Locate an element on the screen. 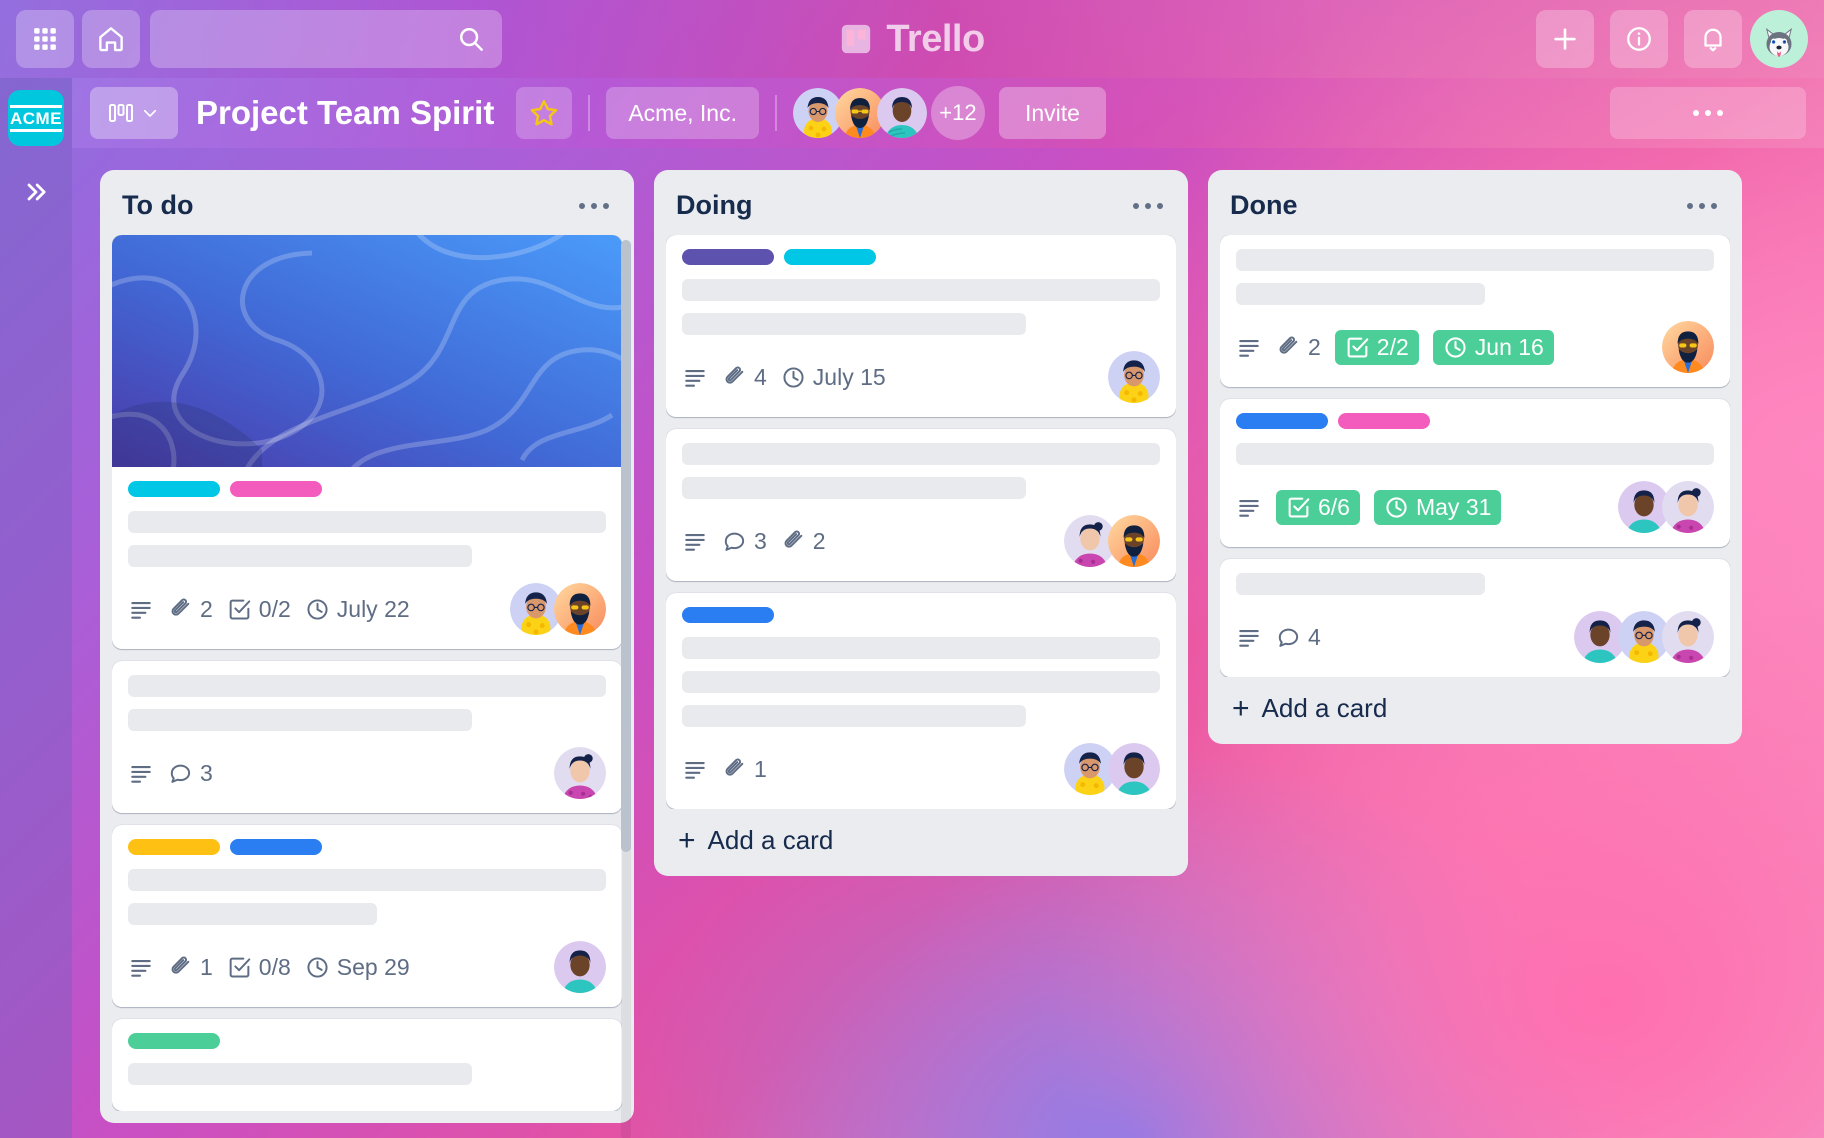 The width and height of the screenshot is (1824, 1138). board-title: Project Team Spirit is located at coordinates (345, 113).